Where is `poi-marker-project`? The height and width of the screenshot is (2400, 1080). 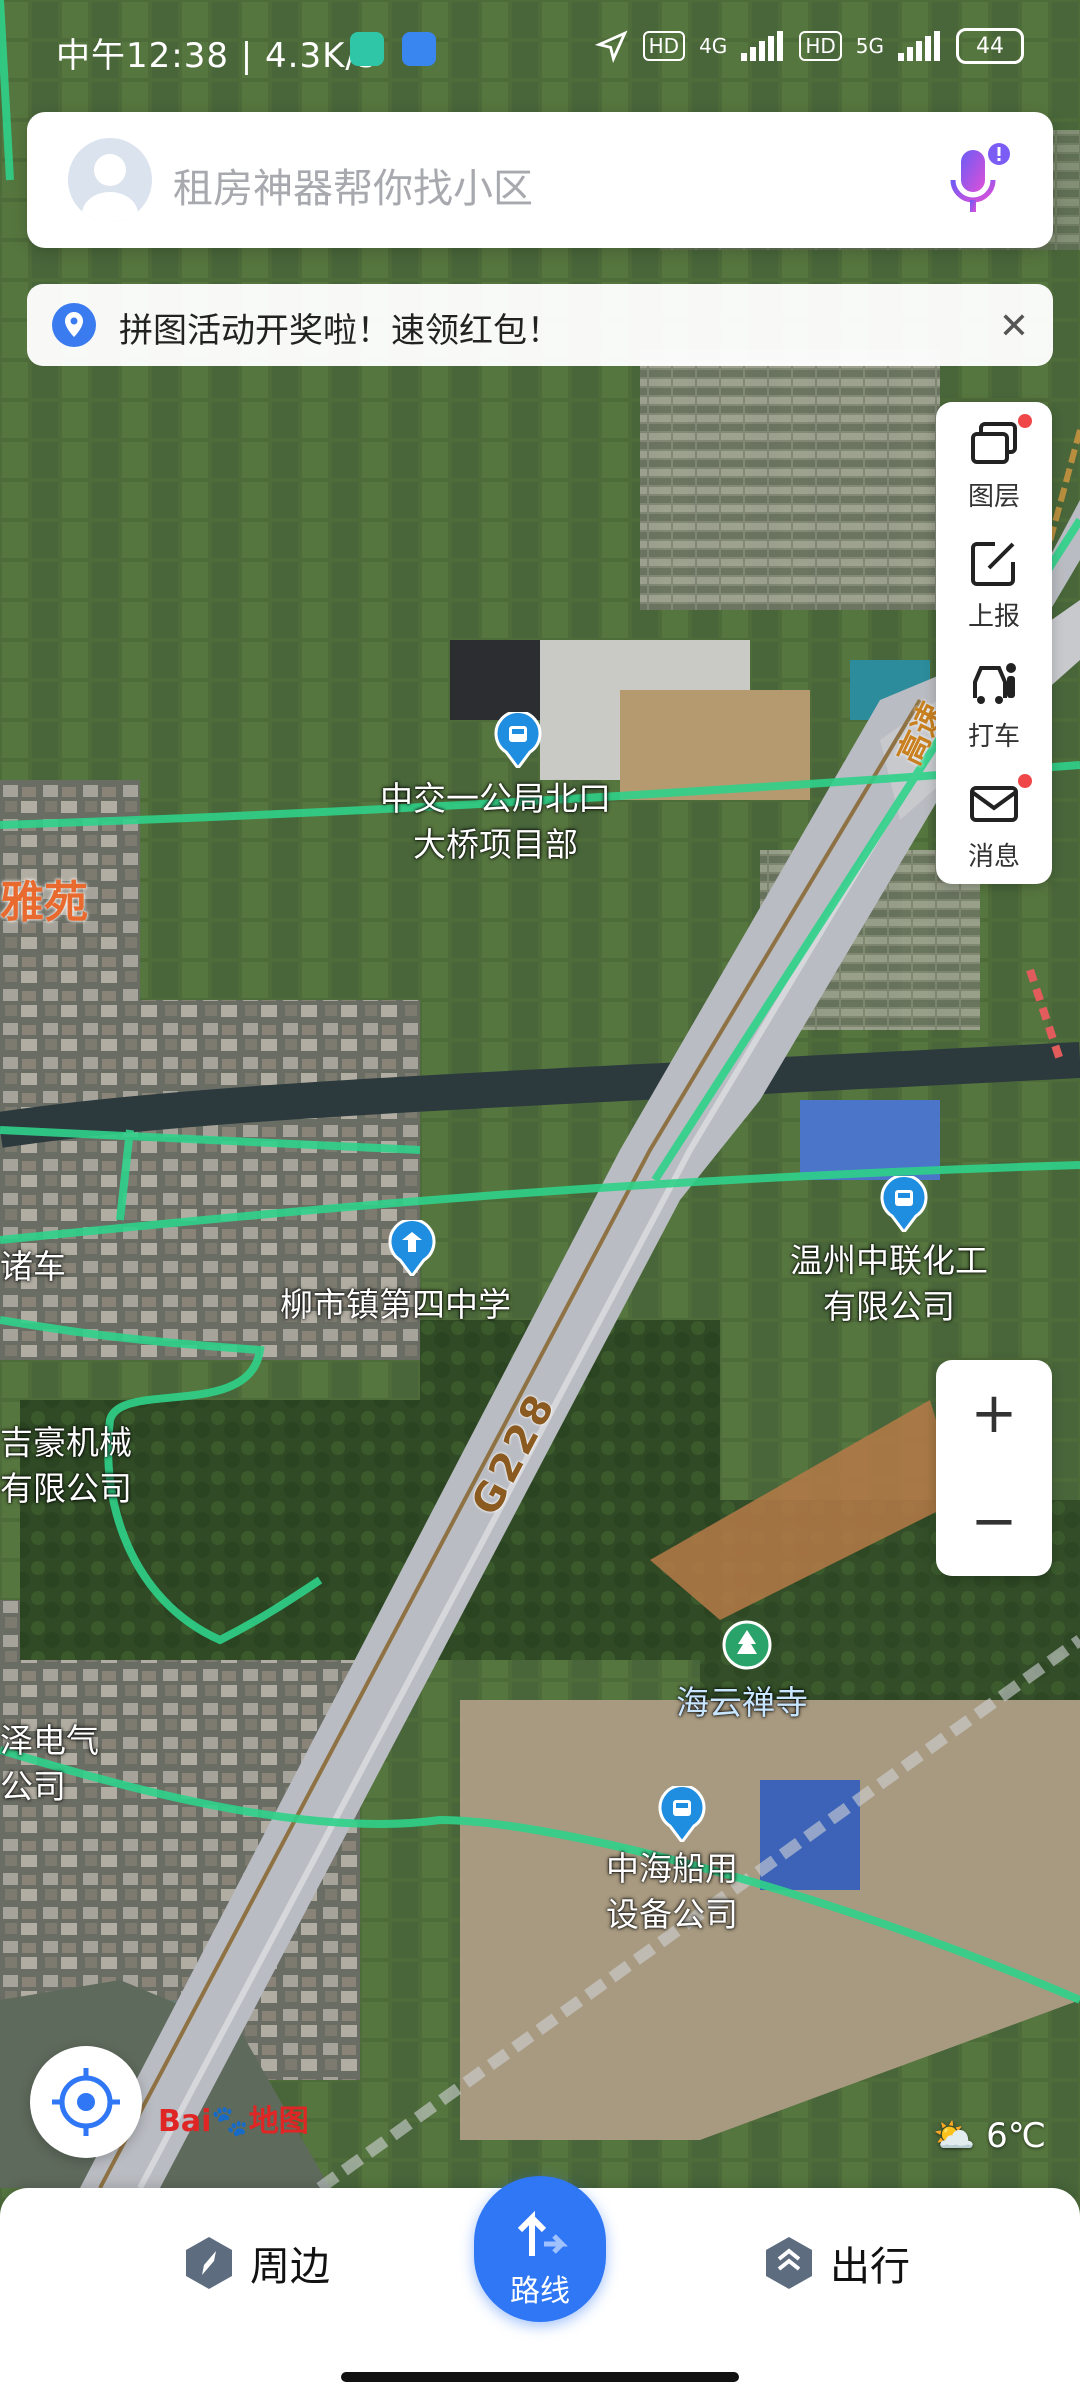
poi-marker-project is located at coordinates (518, 740).